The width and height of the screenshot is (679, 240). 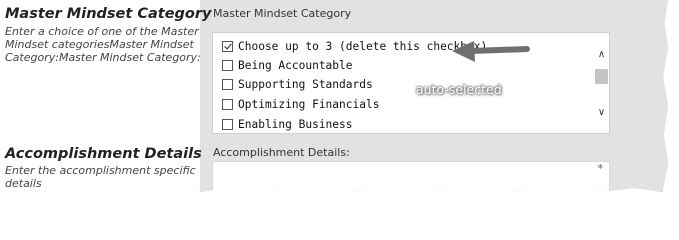 What do you see at coordinates (305, 84) in the screenshot?
I see `checkbox-option-label: Supporting Standards` at bounding box center [305, 84].